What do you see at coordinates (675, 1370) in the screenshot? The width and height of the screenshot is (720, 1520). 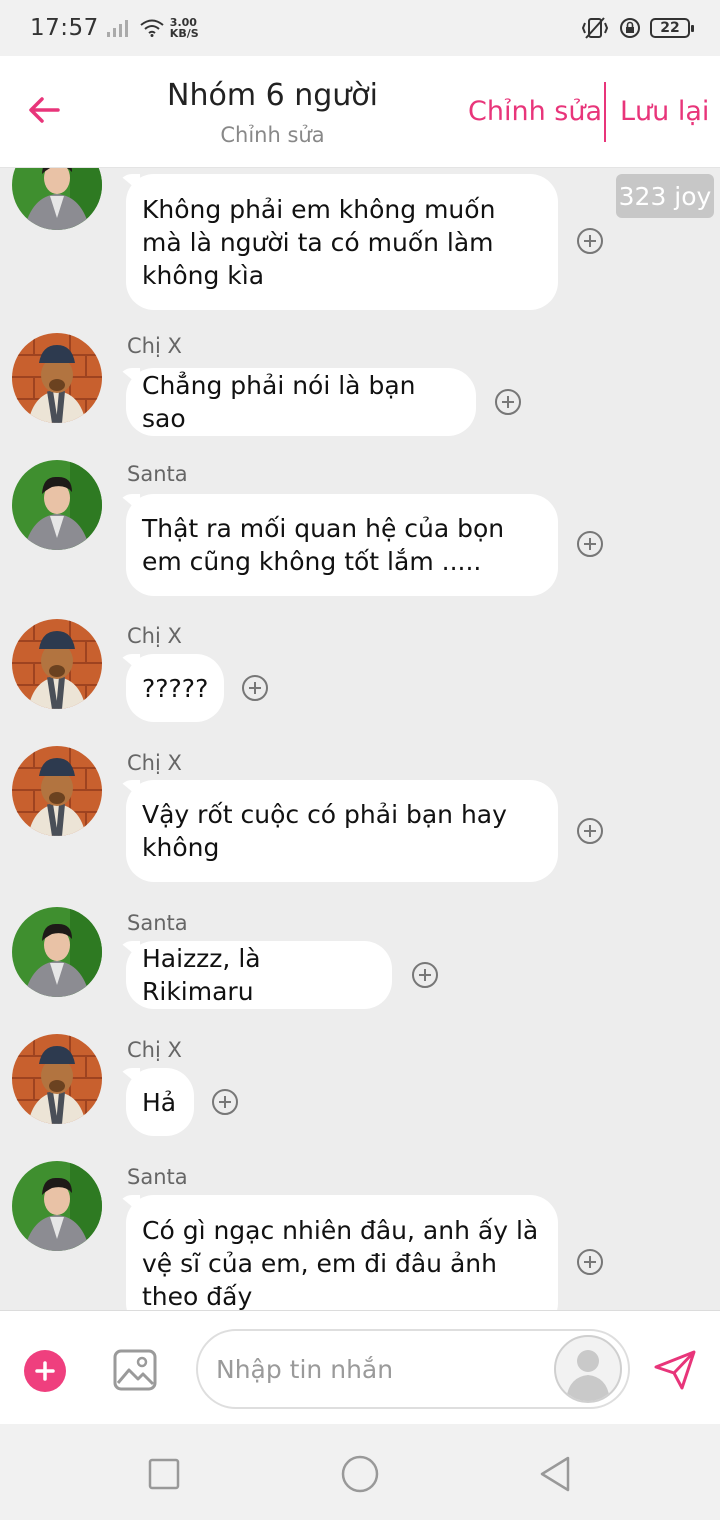 I see `send-icon` at bounding box center [675, 1370].